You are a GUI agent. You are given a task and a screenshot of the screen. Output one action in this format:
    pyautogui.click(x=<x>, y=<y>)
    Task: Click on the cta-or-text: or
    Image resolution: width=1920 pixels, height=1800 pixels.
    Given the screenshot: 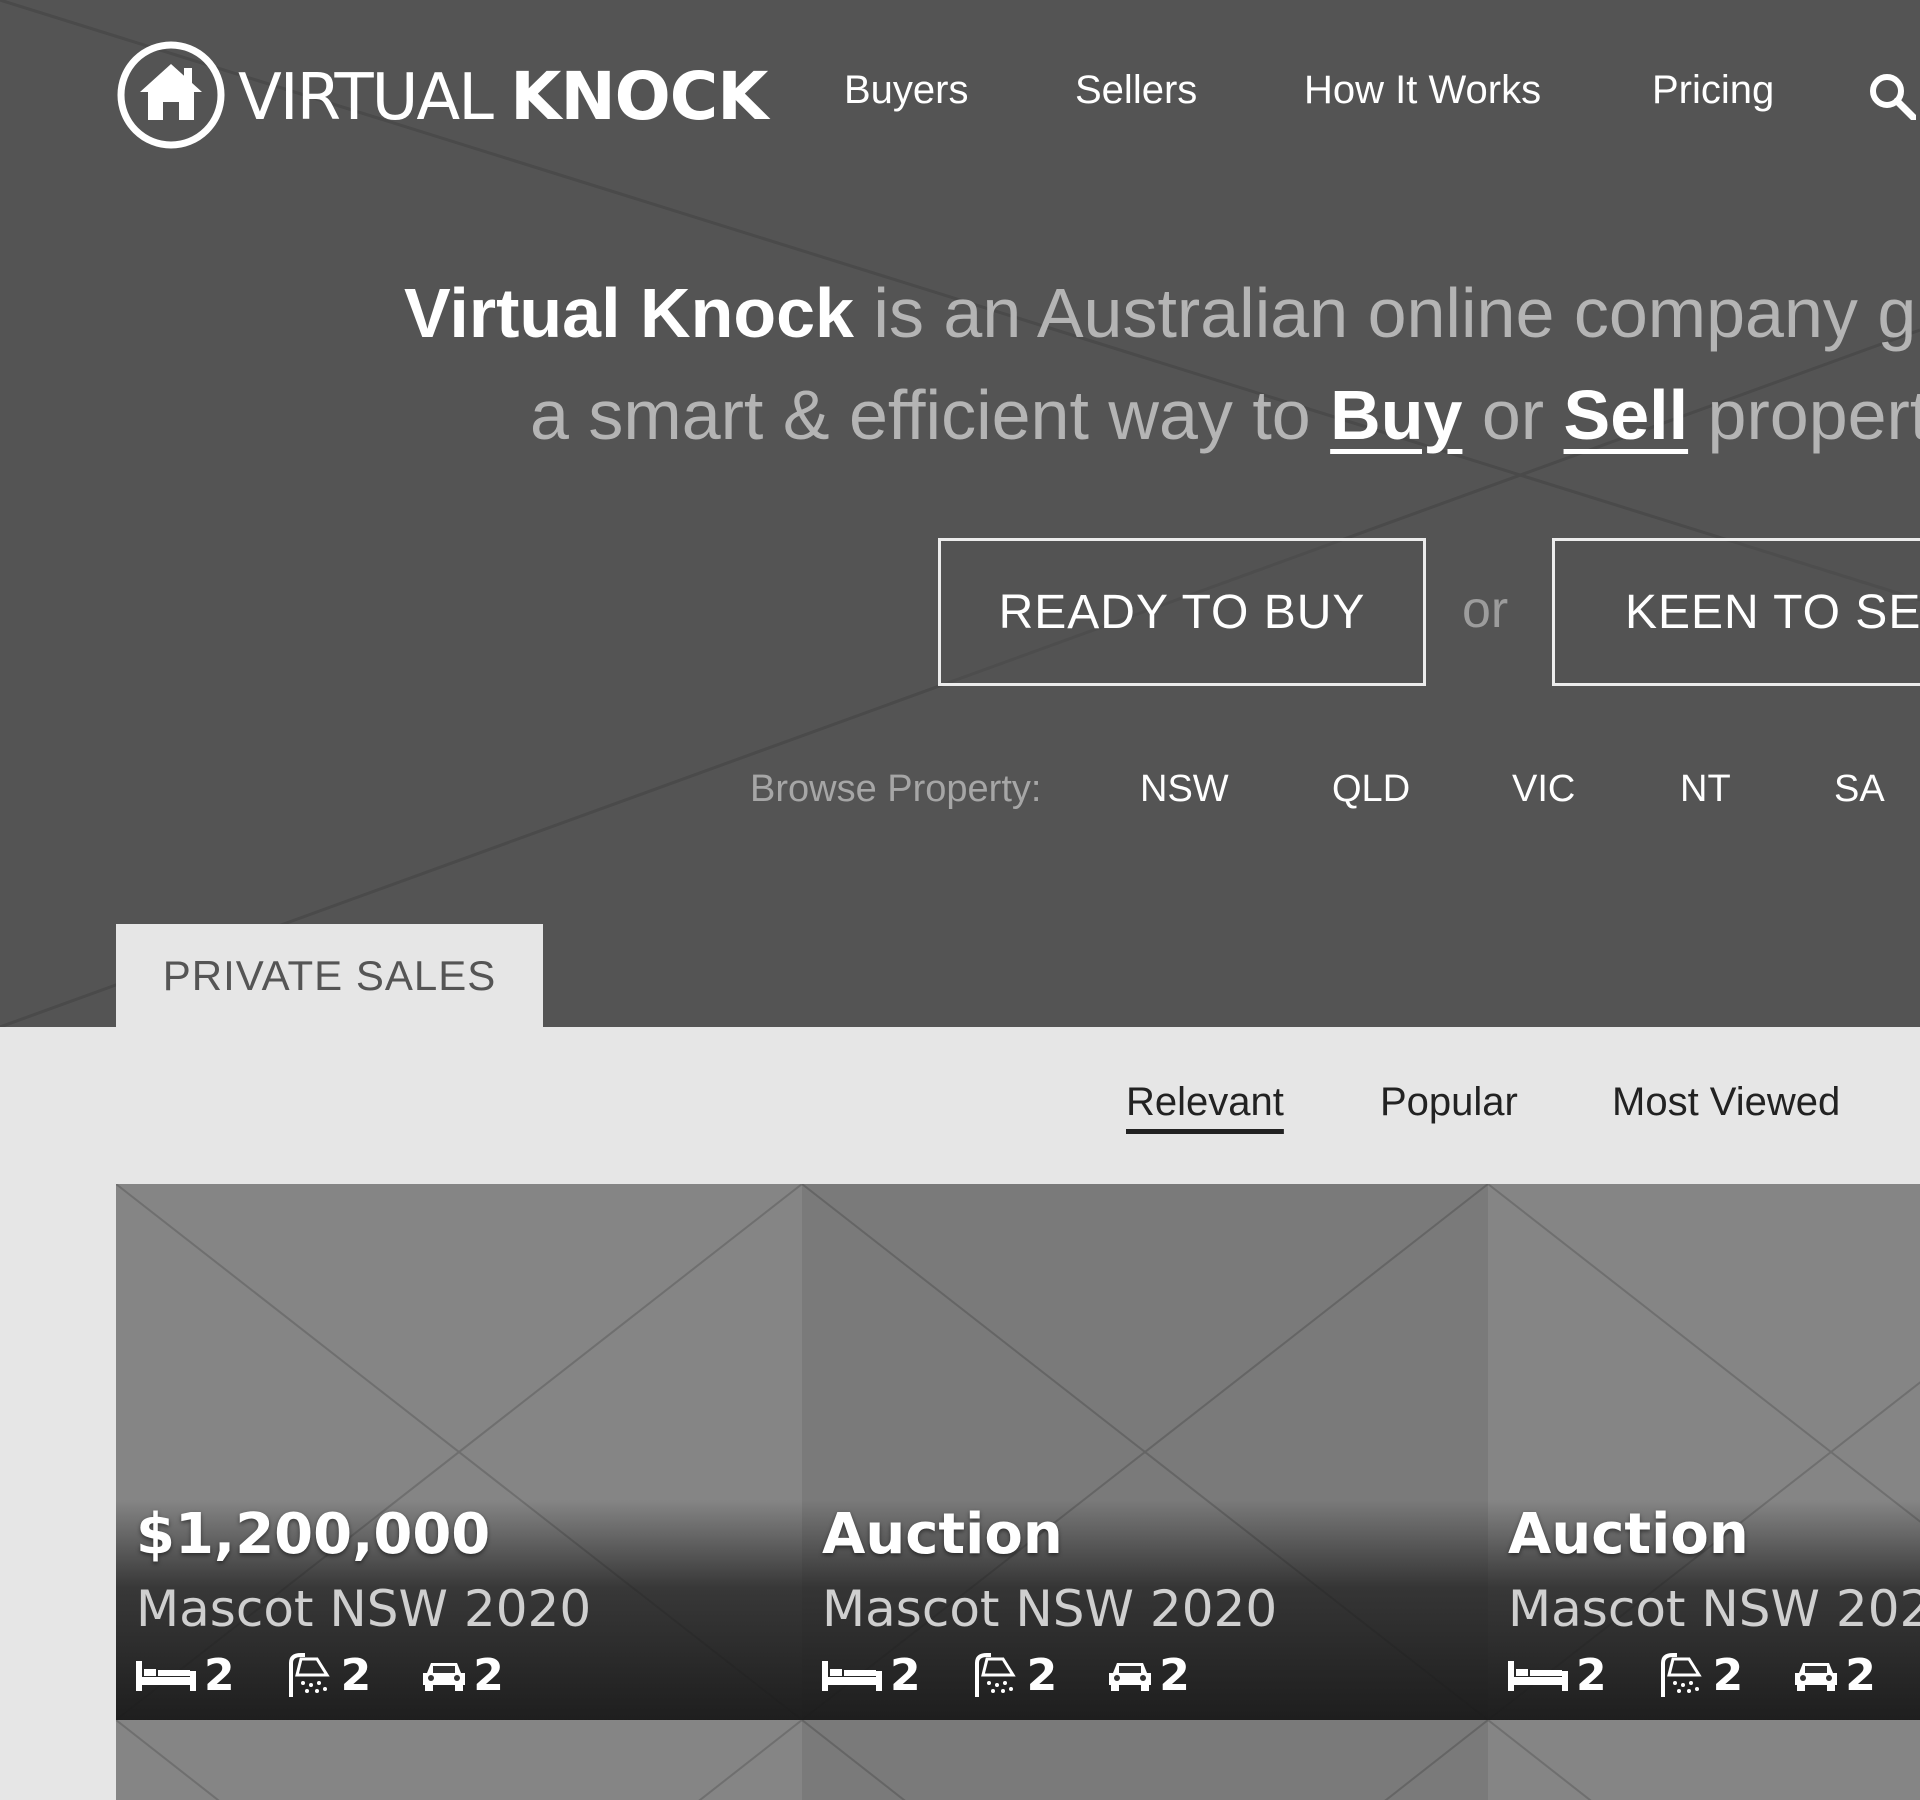 What is the action you would take?
    pyautogui.click(x=1485, y=610)
    